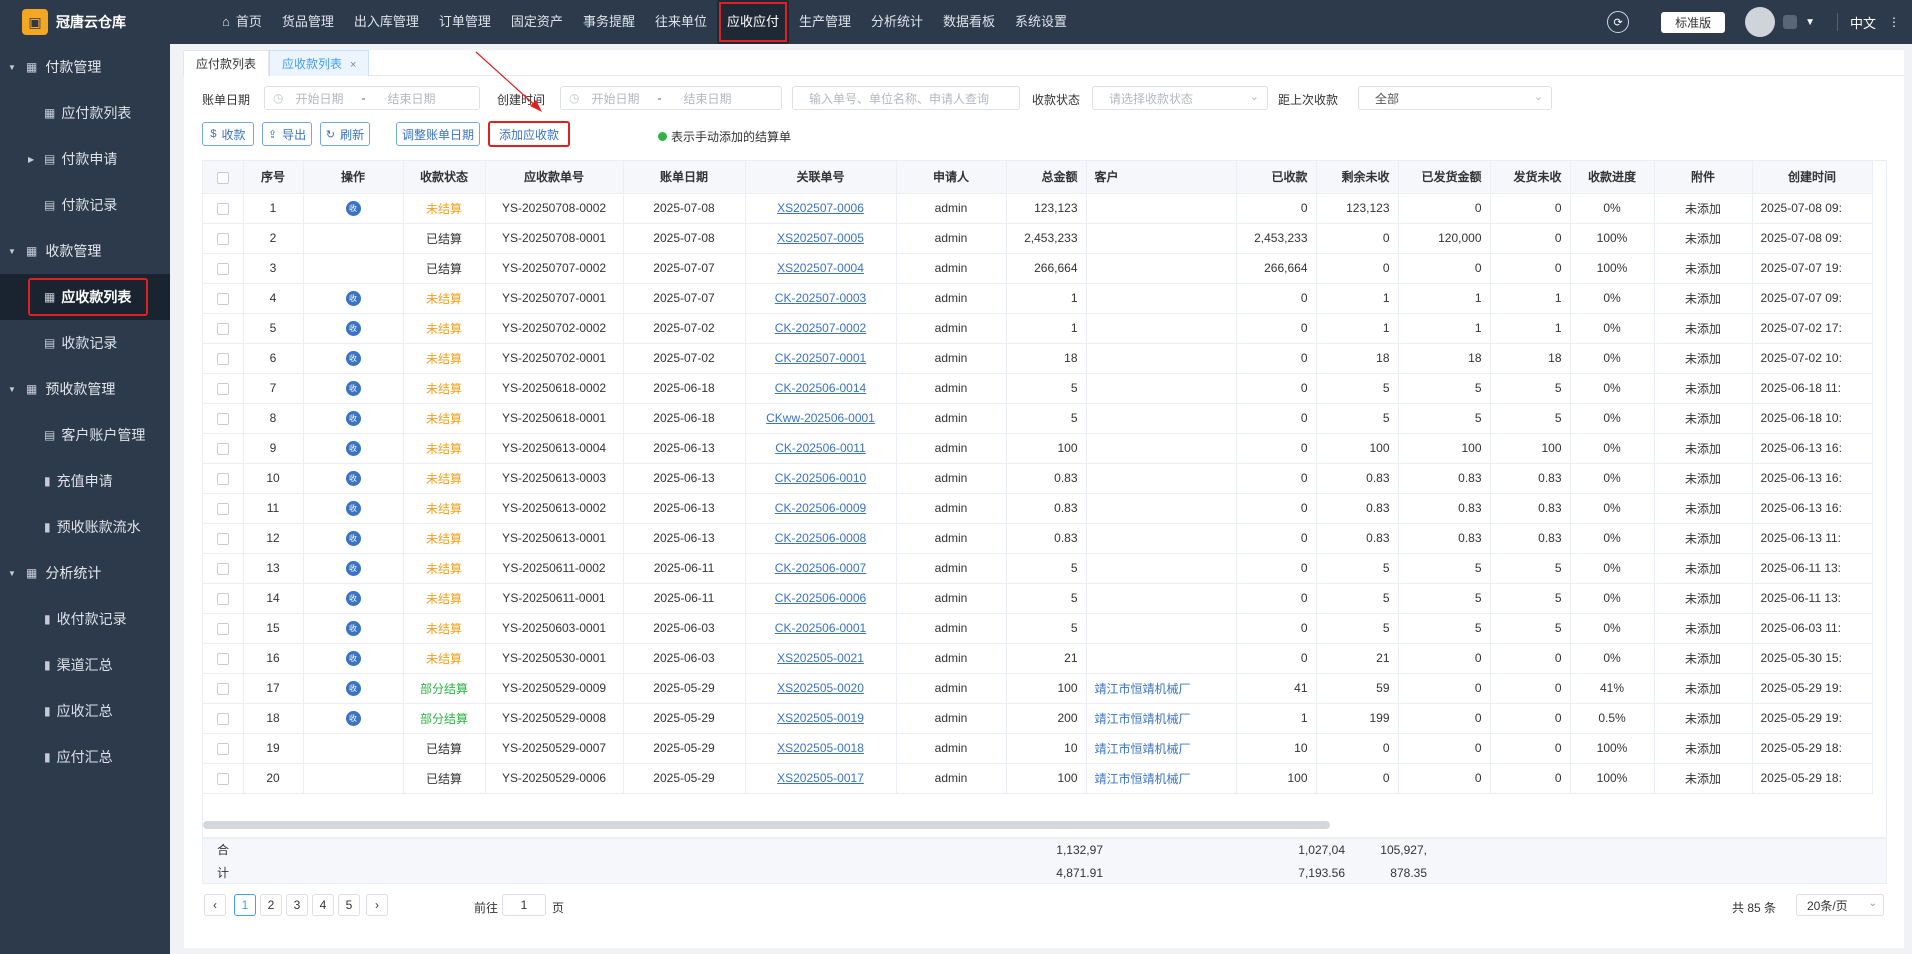 This screenshot has height=954, width=1912. Describe the element at coordinates (85, 527) in the screenshot. I see `sidebar-item: ▮ 预收账款流水` at that location.